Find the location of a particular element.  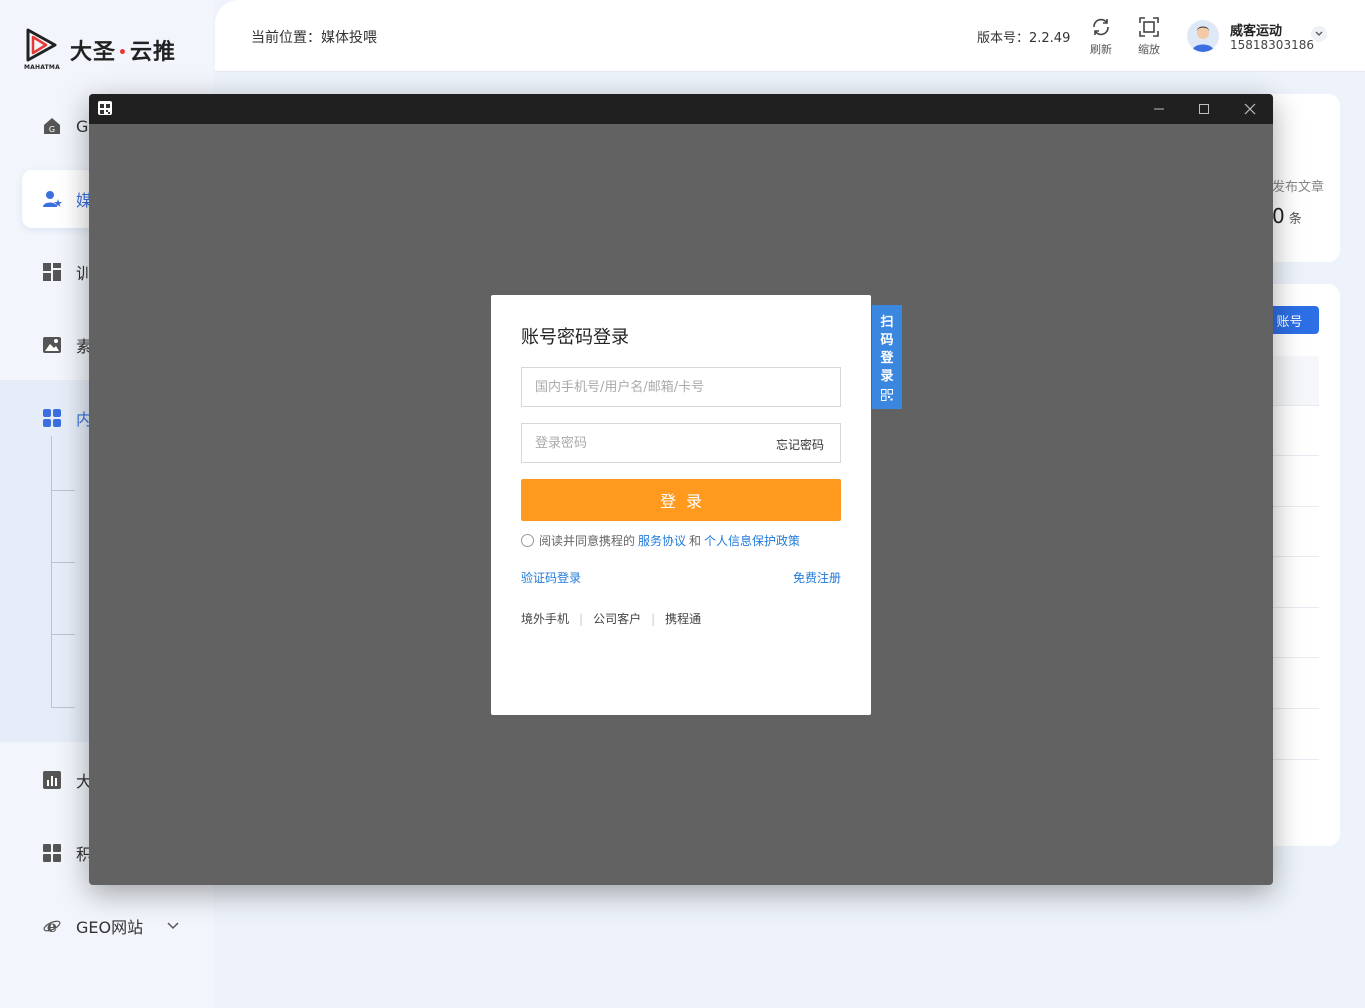

agreement-row: 阅读并同意携程的 服务协议 和 个人信息保护政策 is located at coordinates (660, 540).